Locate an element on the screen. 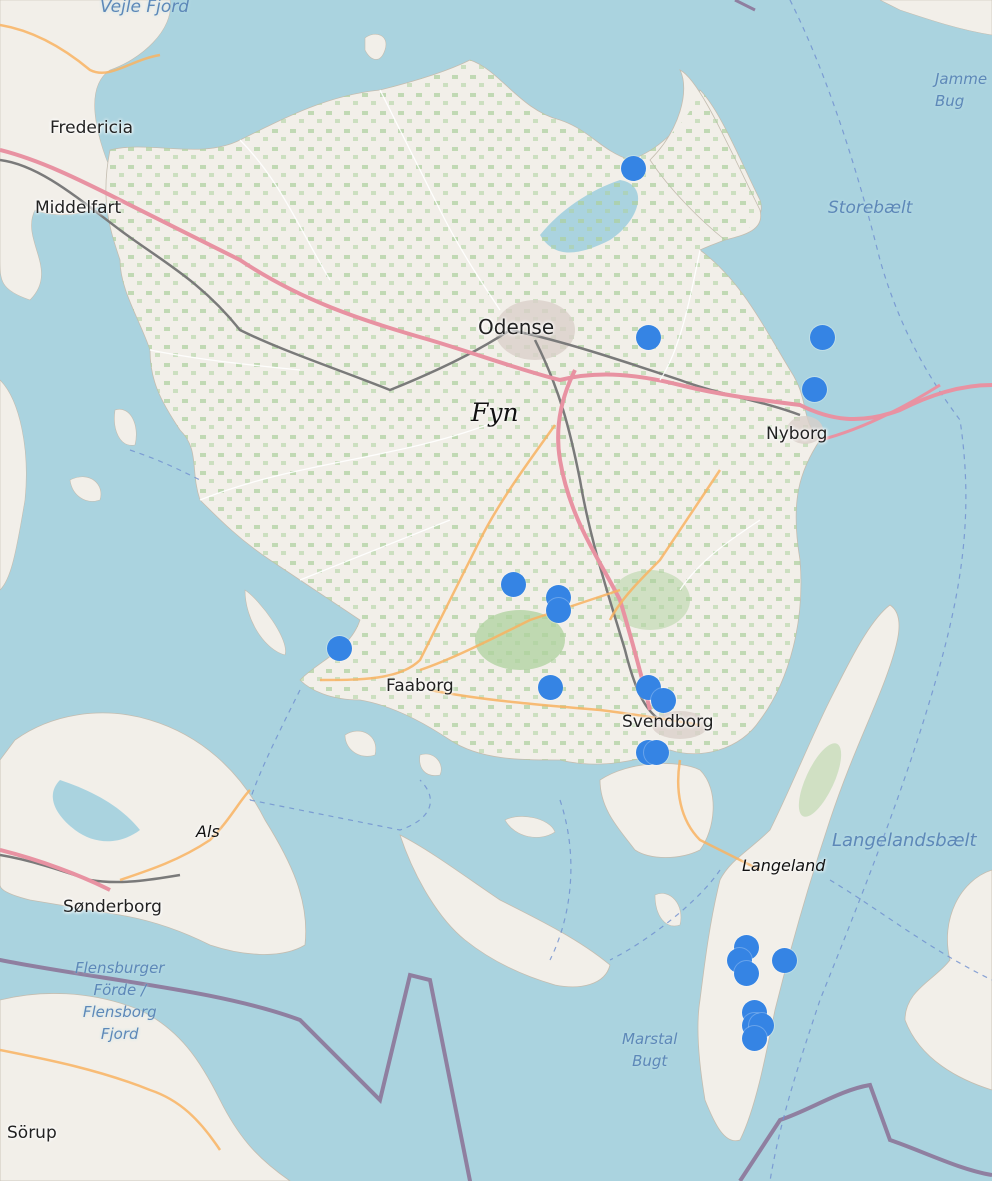 Image resolution: width=992 pixels, height=1181 pixels. svendborg-label: Svendborg is located at coordinates (668, 722).